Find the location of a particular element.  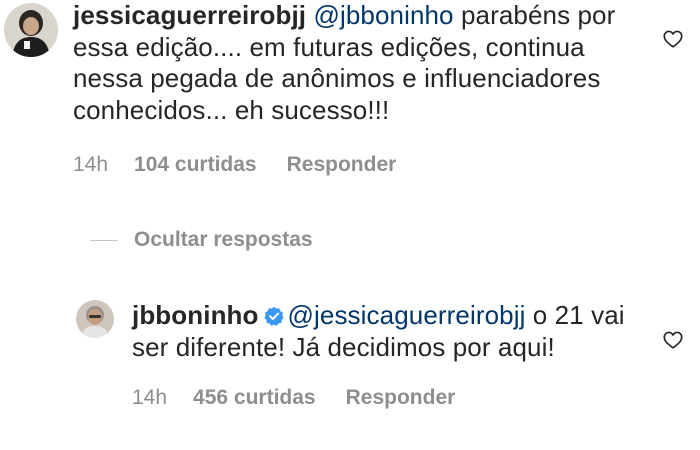

comment-2-meta: 14h 456 curtidas Responder is located at coordinates (293, 398).